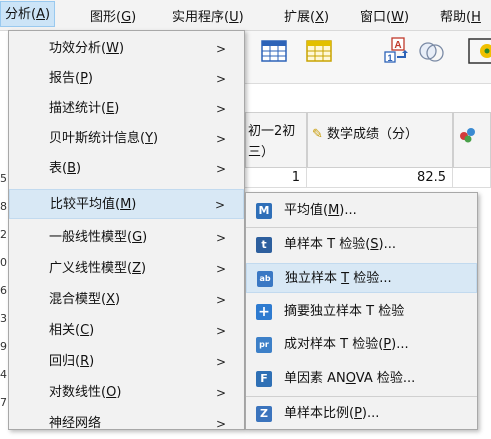  Describe the element at coordinates (3, 318) in the screenshot. I see `row-number: 3` at that location.